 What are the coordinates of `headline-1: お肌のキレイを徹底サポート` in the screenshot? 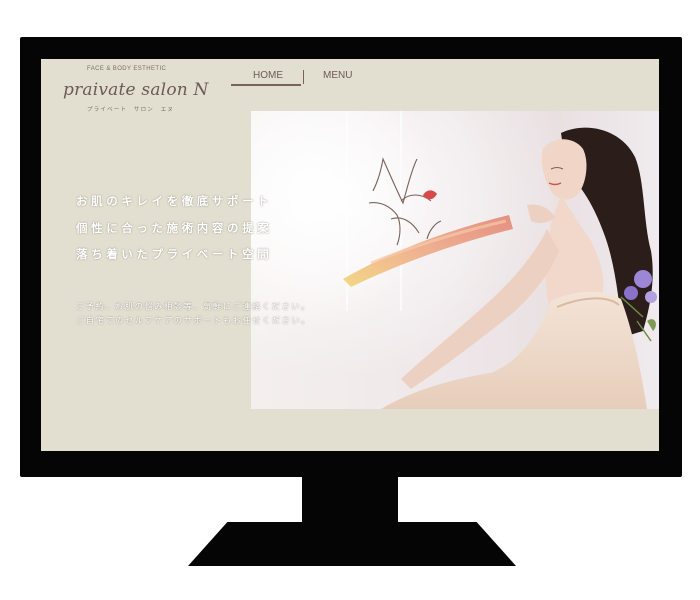 It's located at (174, 201).